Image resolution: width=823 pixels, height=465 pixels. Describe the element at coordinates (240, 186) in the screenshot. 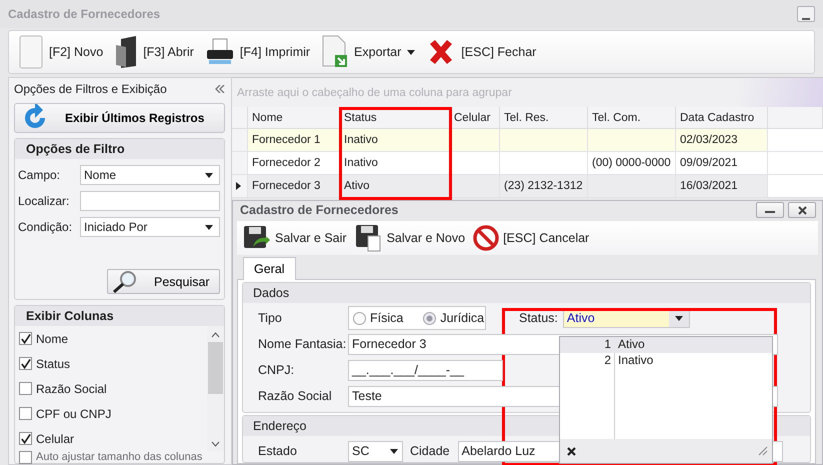

I see `row-indicator` at that location.